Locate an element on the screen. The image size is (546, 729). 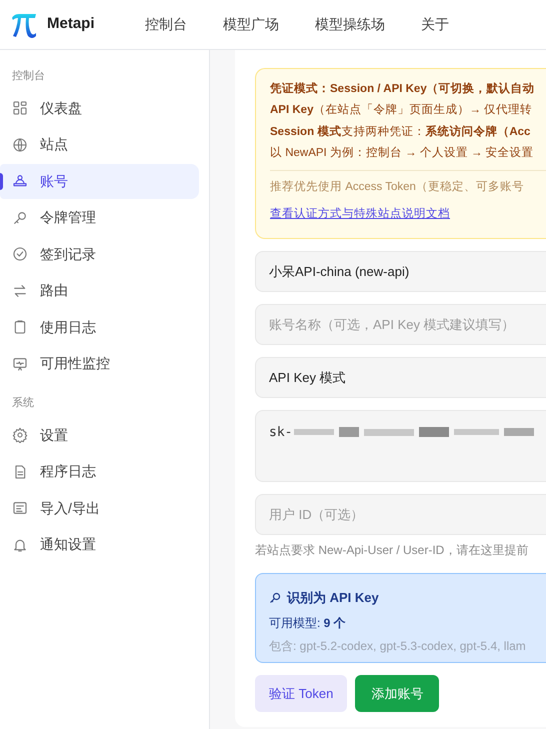
model-list-text: 包含: gpt-5.2-codex, gpt-5.3-codex, gpt-5.4, llam is located at coordinates (398, 646).